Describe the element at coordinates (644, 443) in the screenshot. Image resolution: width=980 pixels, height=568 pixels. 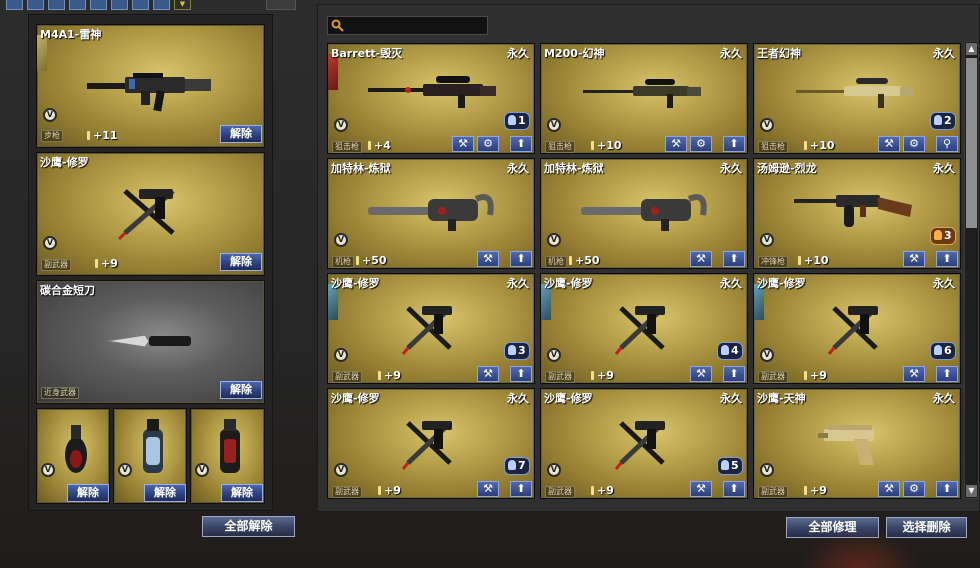
I see `inventory-item: 沙鹰-修罗 永久 V 5 副武器 +9 ⚒ ⬆` at that location.